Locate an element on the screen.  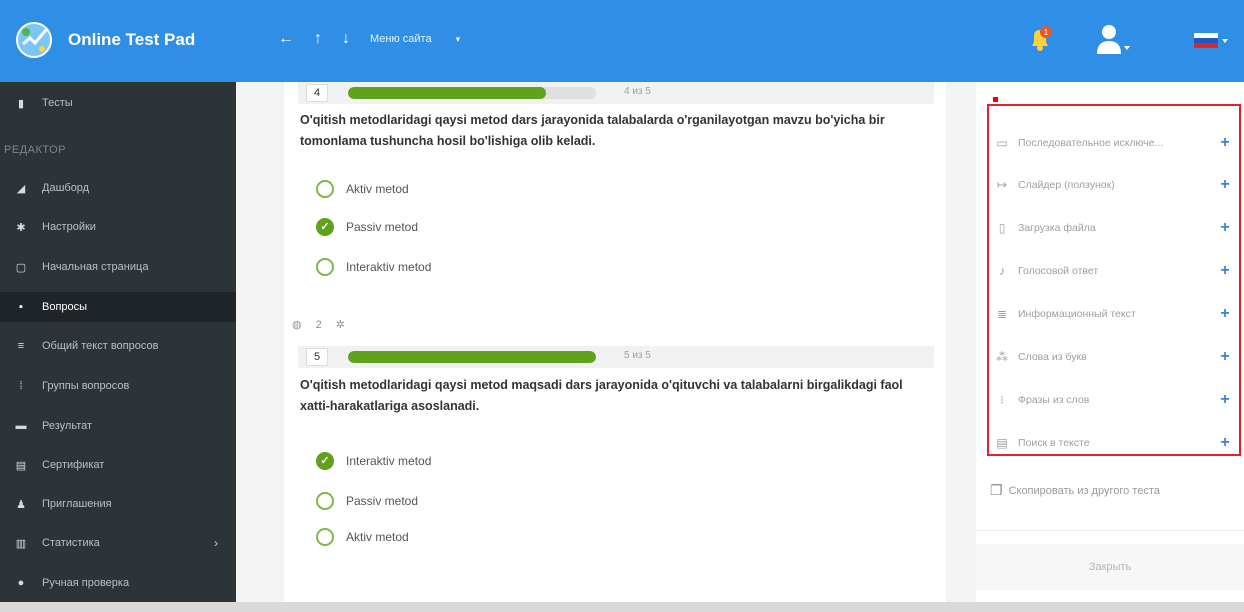
marker-dot is located at coordinates (995, 99).